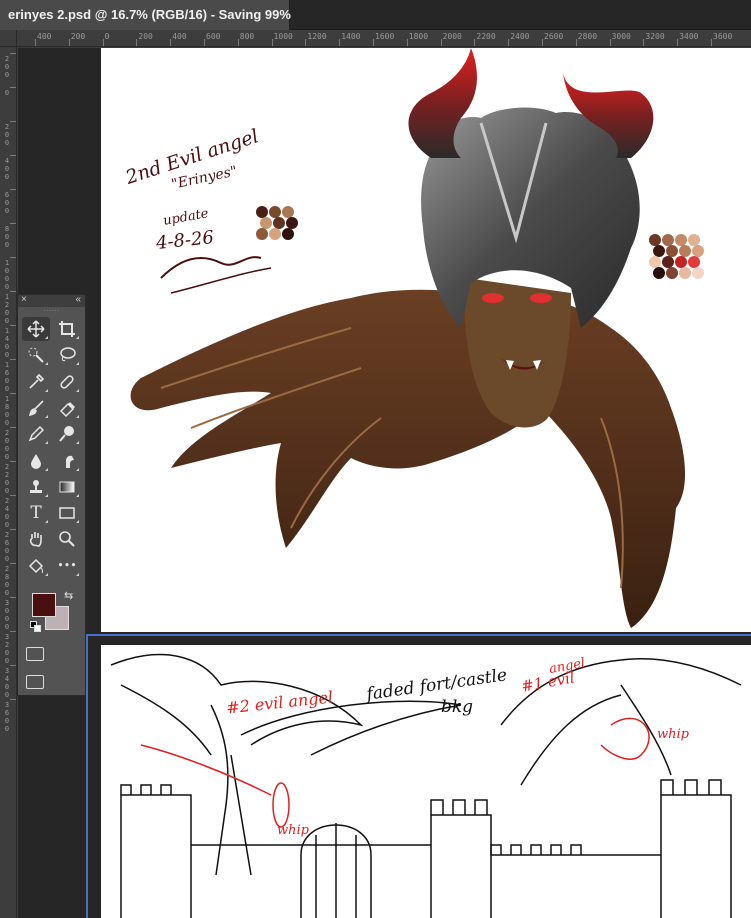 The image size is (751, 918). Describe the element at coordinates (457, 707) in the screenshot. I see `sketch-note: bkg` at that location.